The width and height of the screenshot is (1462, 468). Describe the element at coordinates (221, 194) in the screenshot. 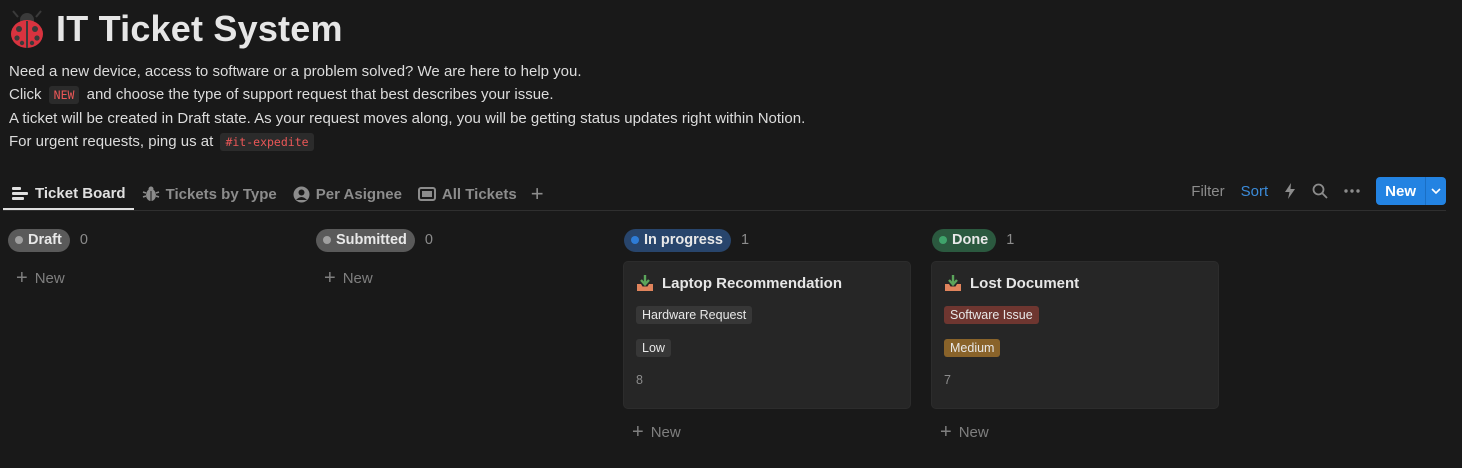

I see `tab-label: Tickets by Type` at that location.